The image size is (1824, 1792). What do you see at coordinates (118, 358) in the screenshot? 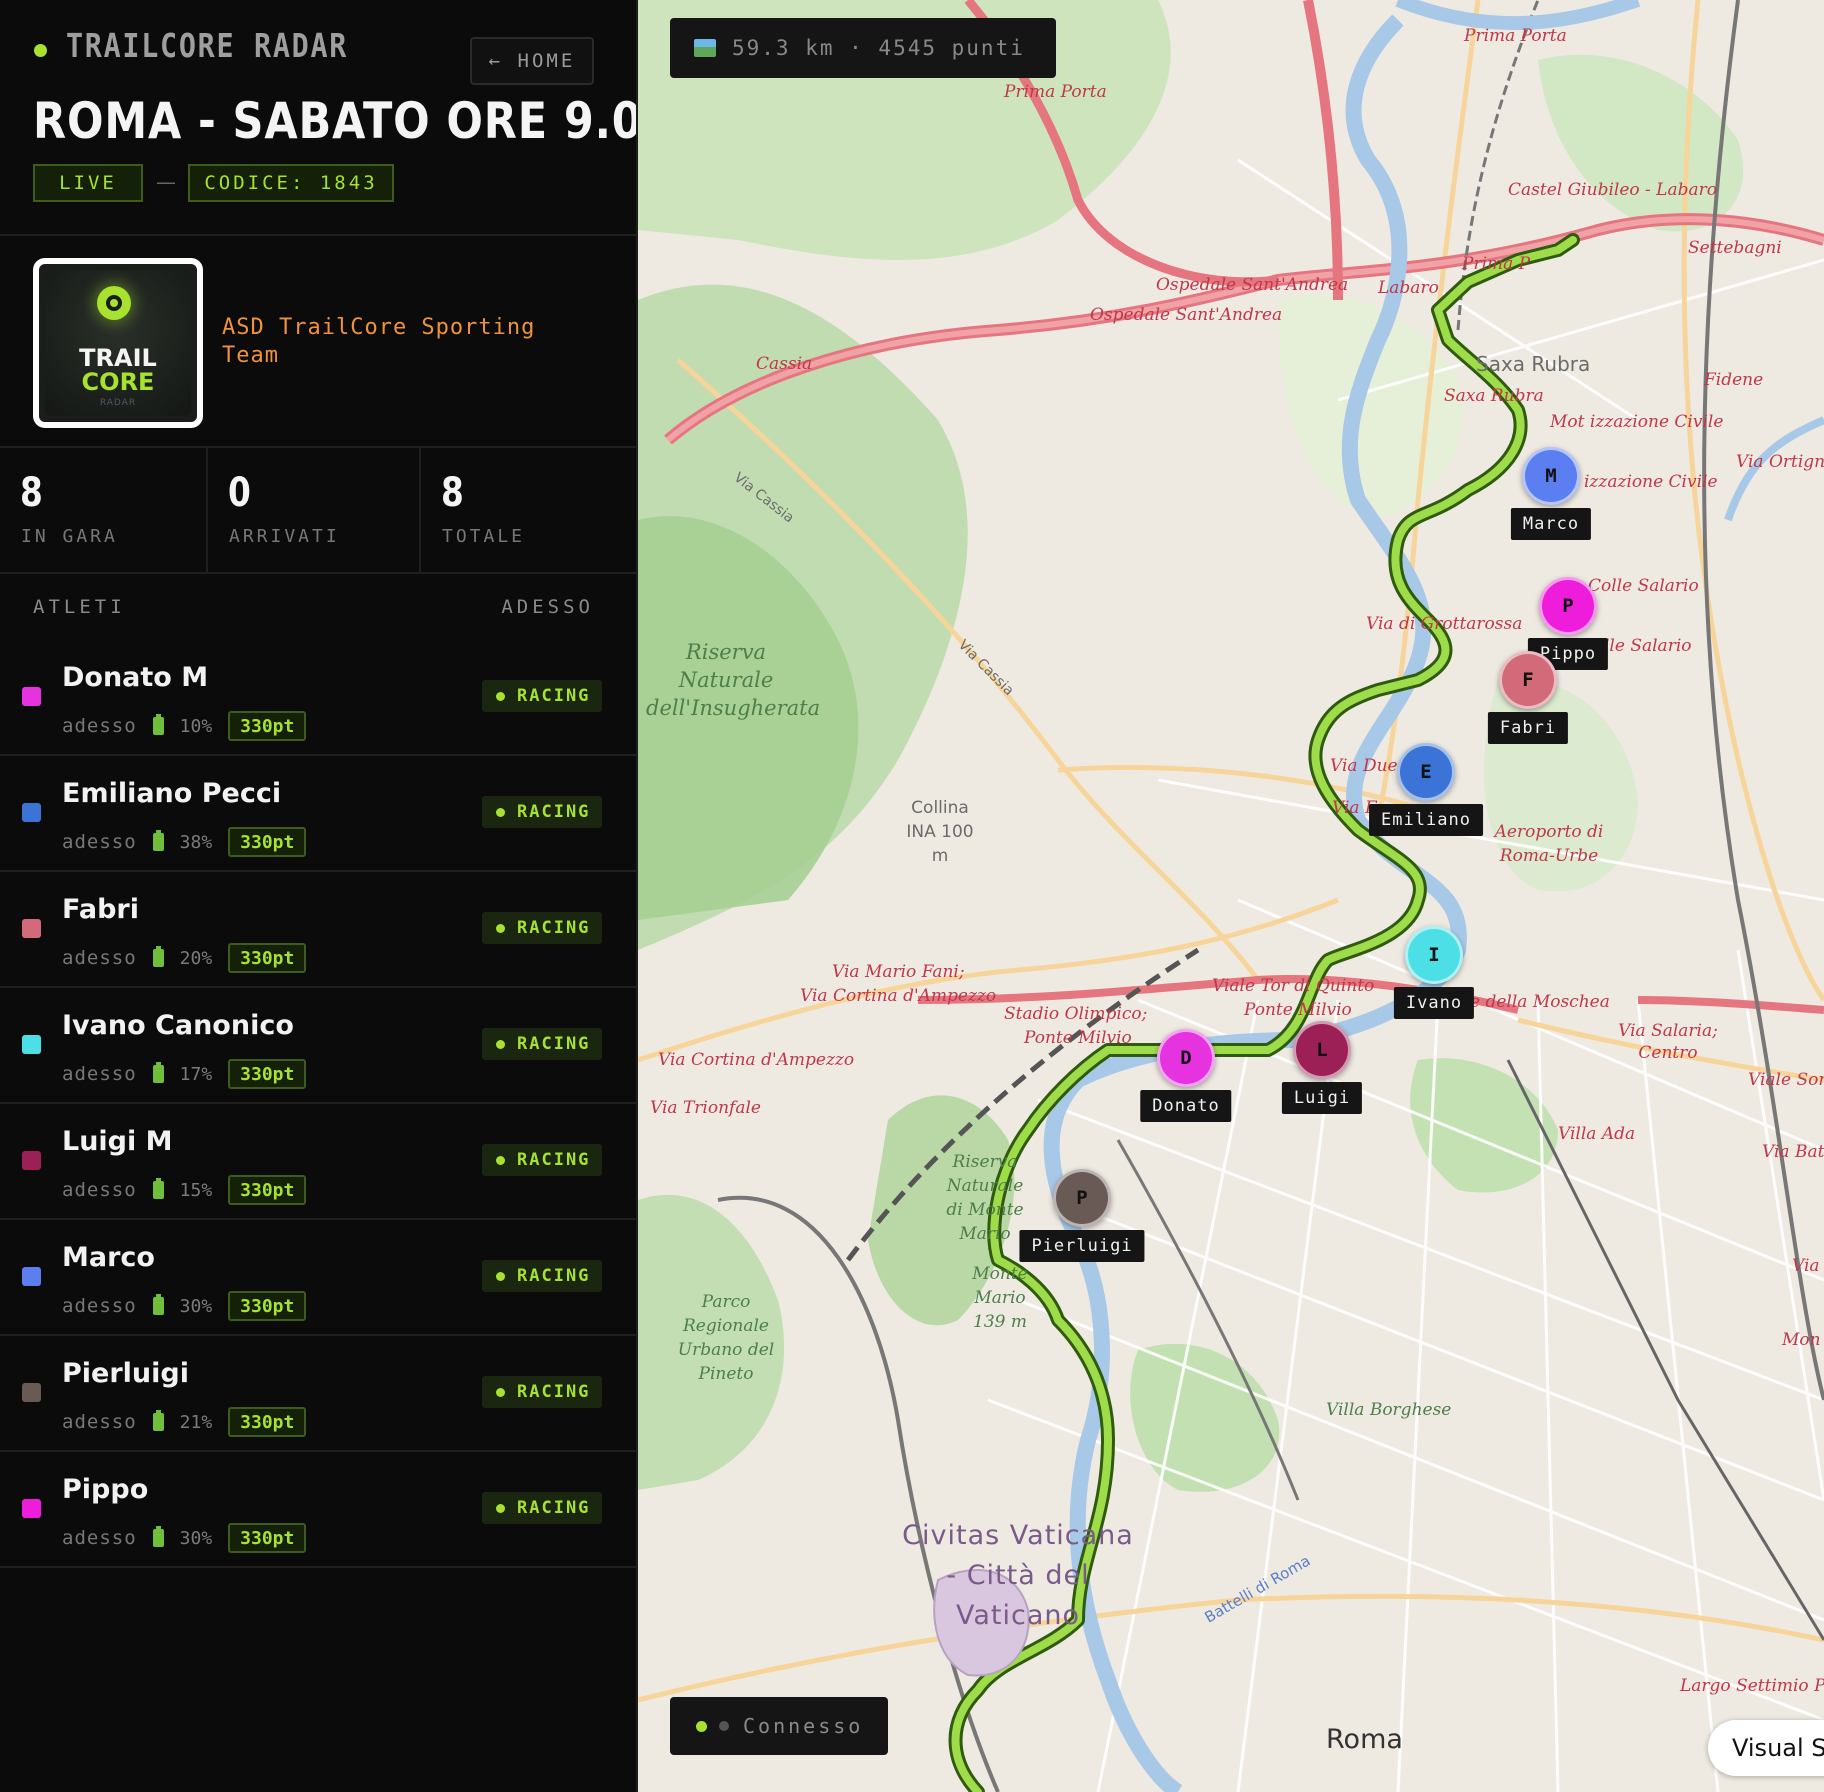
I see `logo-text-trail: TRAIL` at bounding box center [118, 358].